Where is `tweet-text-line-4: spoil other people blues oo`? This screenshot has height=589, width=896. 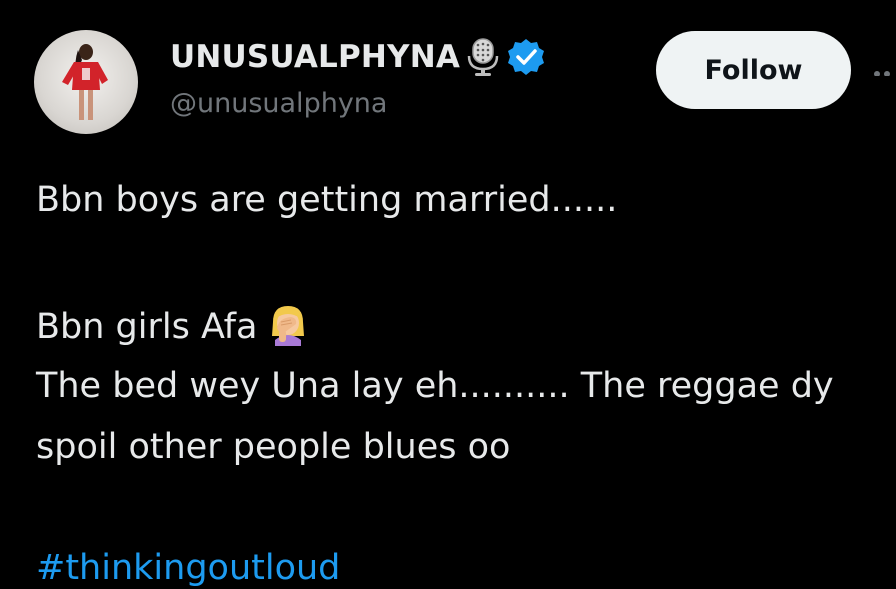 tweet-text-line-4: spoil other people blues oo is located at coordinates (273, 447).